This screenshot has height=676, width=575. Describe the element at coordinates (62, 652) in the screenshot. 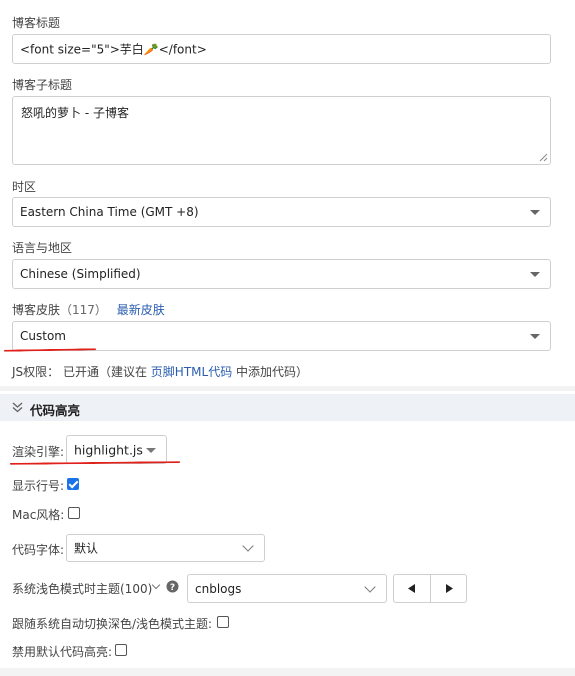

I see `disable-default-label: 禁用默认代码高亮:` at that location.